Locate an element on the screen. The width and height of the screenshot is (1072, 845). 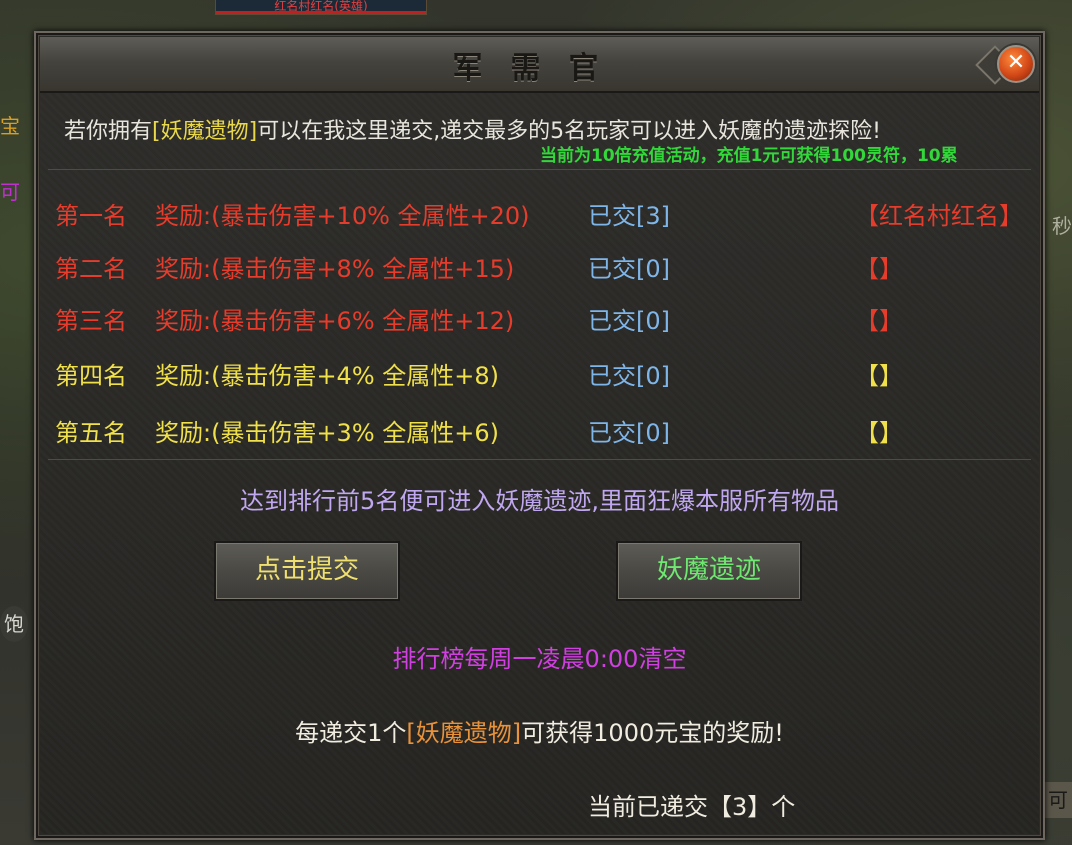
player-name-plate: 红名村红名(英雄) is located at coordinates (321, 7).